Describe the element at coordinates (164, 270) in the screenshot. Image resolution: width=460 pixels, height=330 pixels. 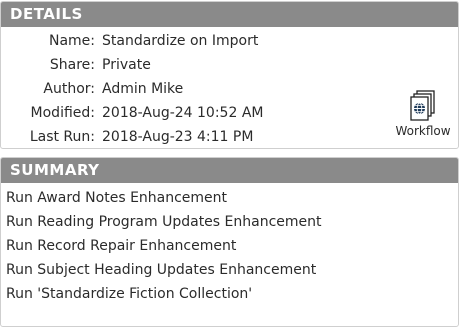
I see `summary-item: Run Subject Heading Updates Enhancement` at that location.